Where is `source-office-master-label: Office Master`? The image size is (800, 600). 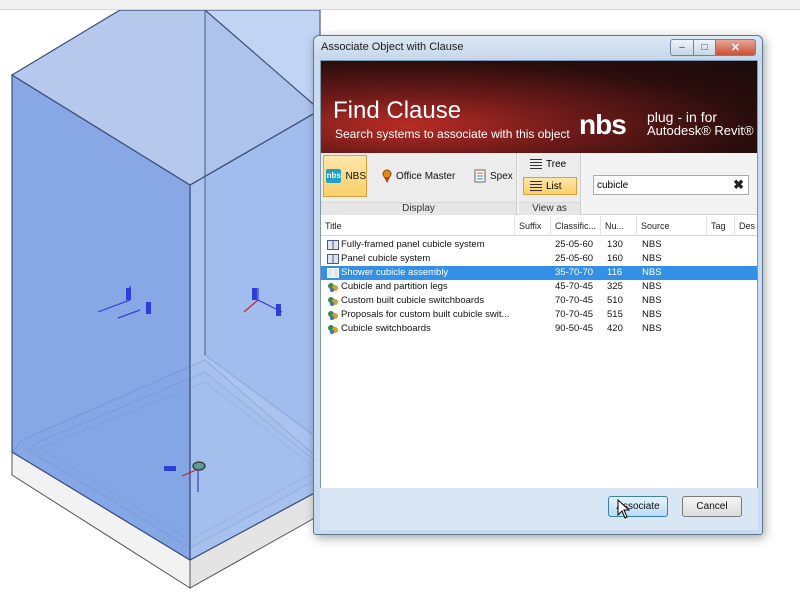
source-office-master-label: Office Master is located at coordinates (426, 176).